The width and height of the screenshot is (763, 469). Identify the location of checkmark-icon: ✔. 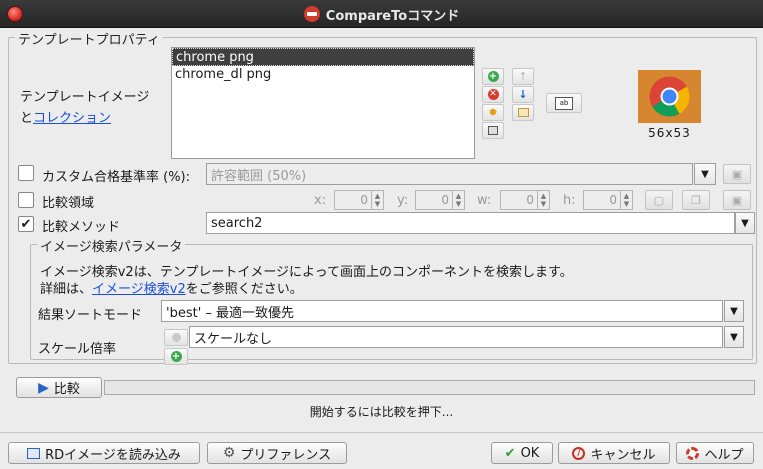
(26, 224).